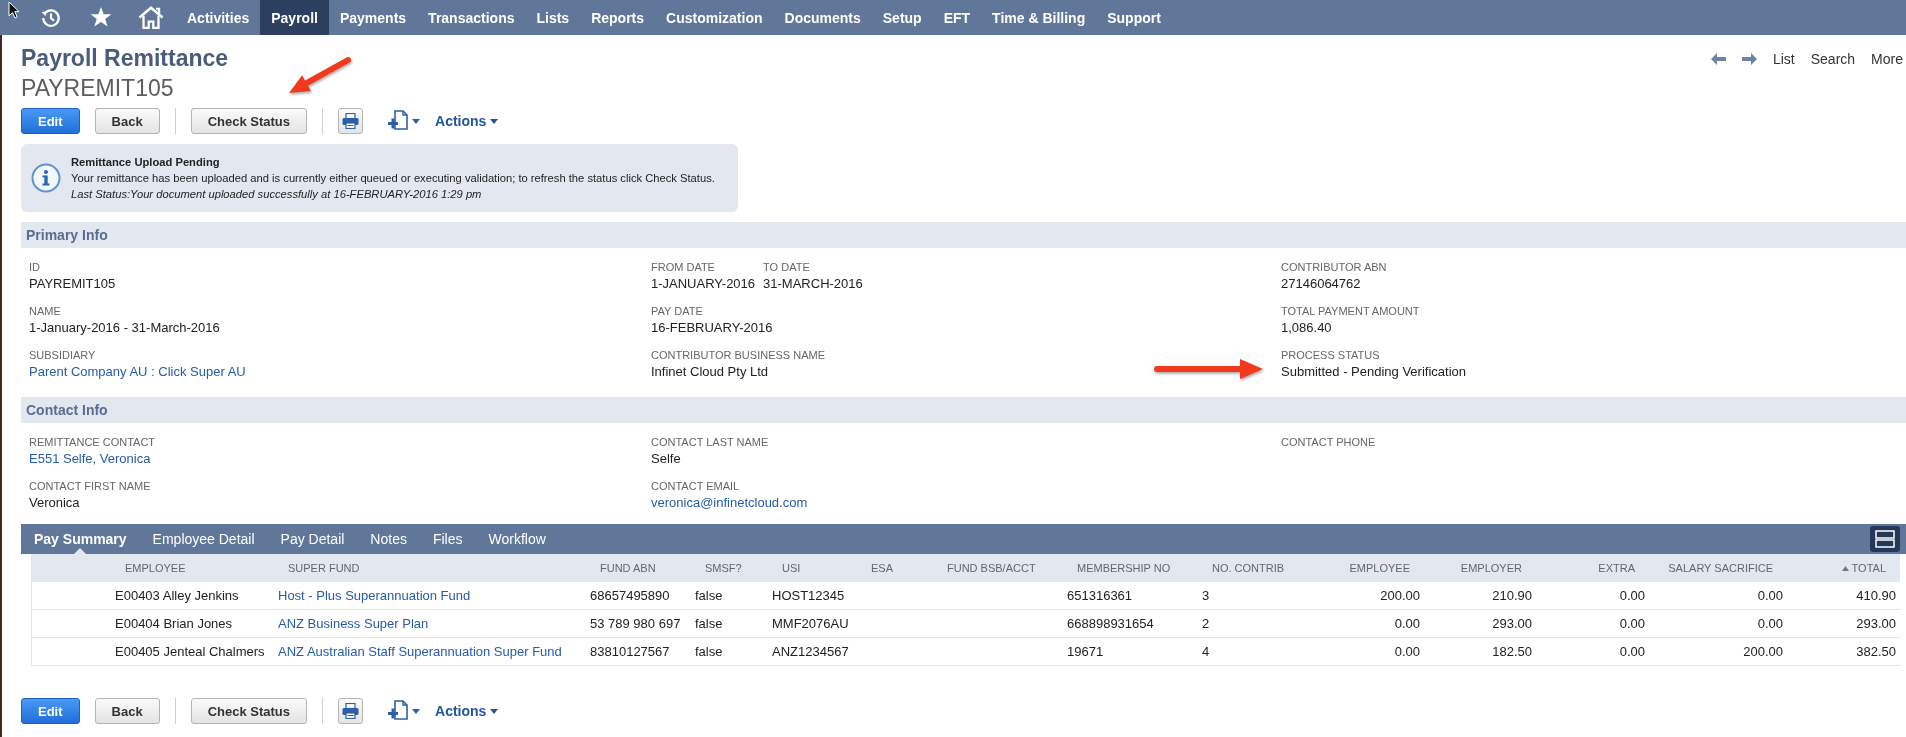  What do you see at coordinates (471, 17) in the screenshot?
I see `nav-item: Transactions` at bounding box center [471, 17].